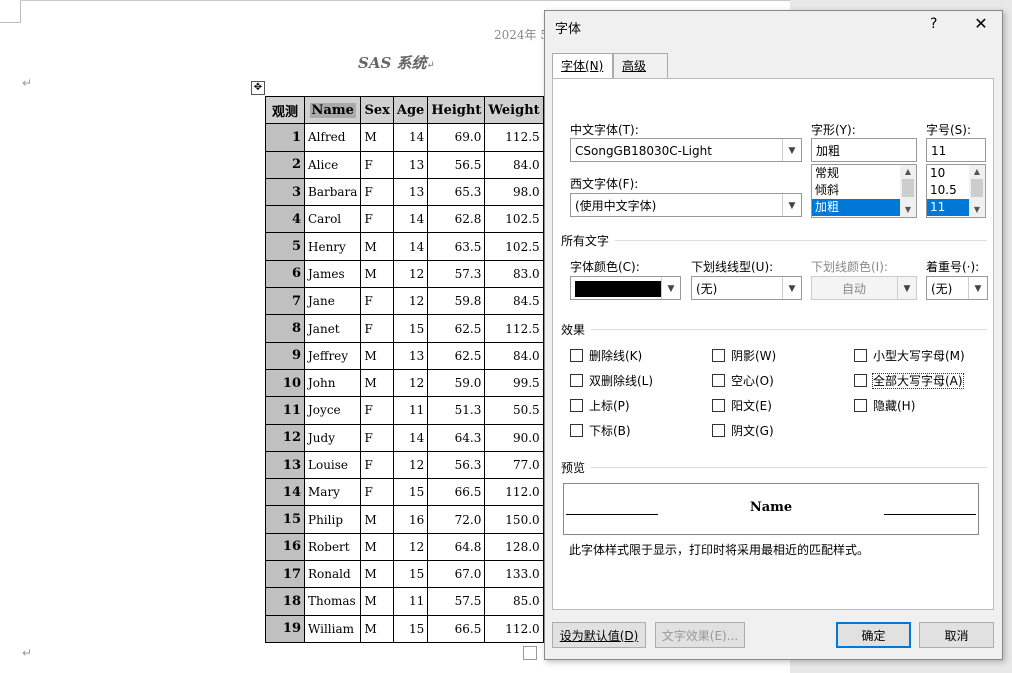 The width and height of the screenshot is (1012, 673). What do you see at coordinates (456, 301) in the screenshot?
I see `cell-height: 59.8` at bounding box center [456, 301].